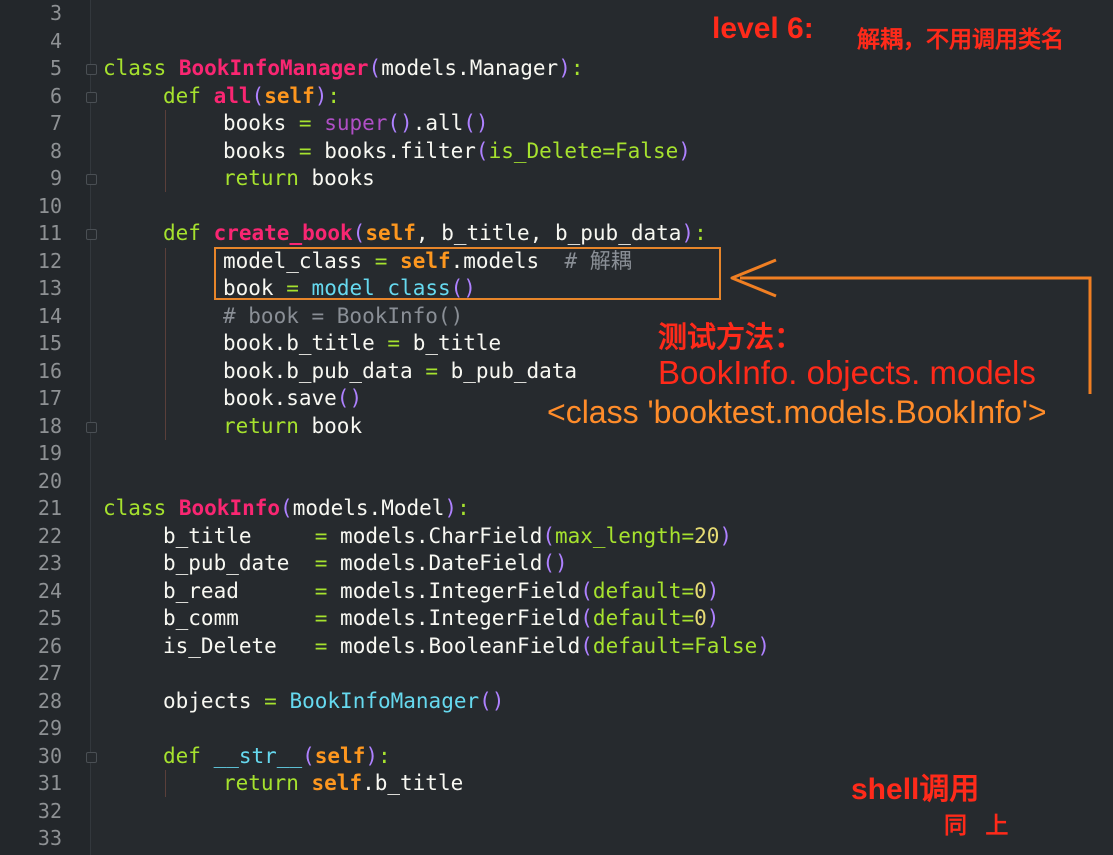  What do you see at coordinates (847, 372) in the screenshot?
I see `annotation-test-expression: BookInfo. objects. models` at bounding box center [847, 372].